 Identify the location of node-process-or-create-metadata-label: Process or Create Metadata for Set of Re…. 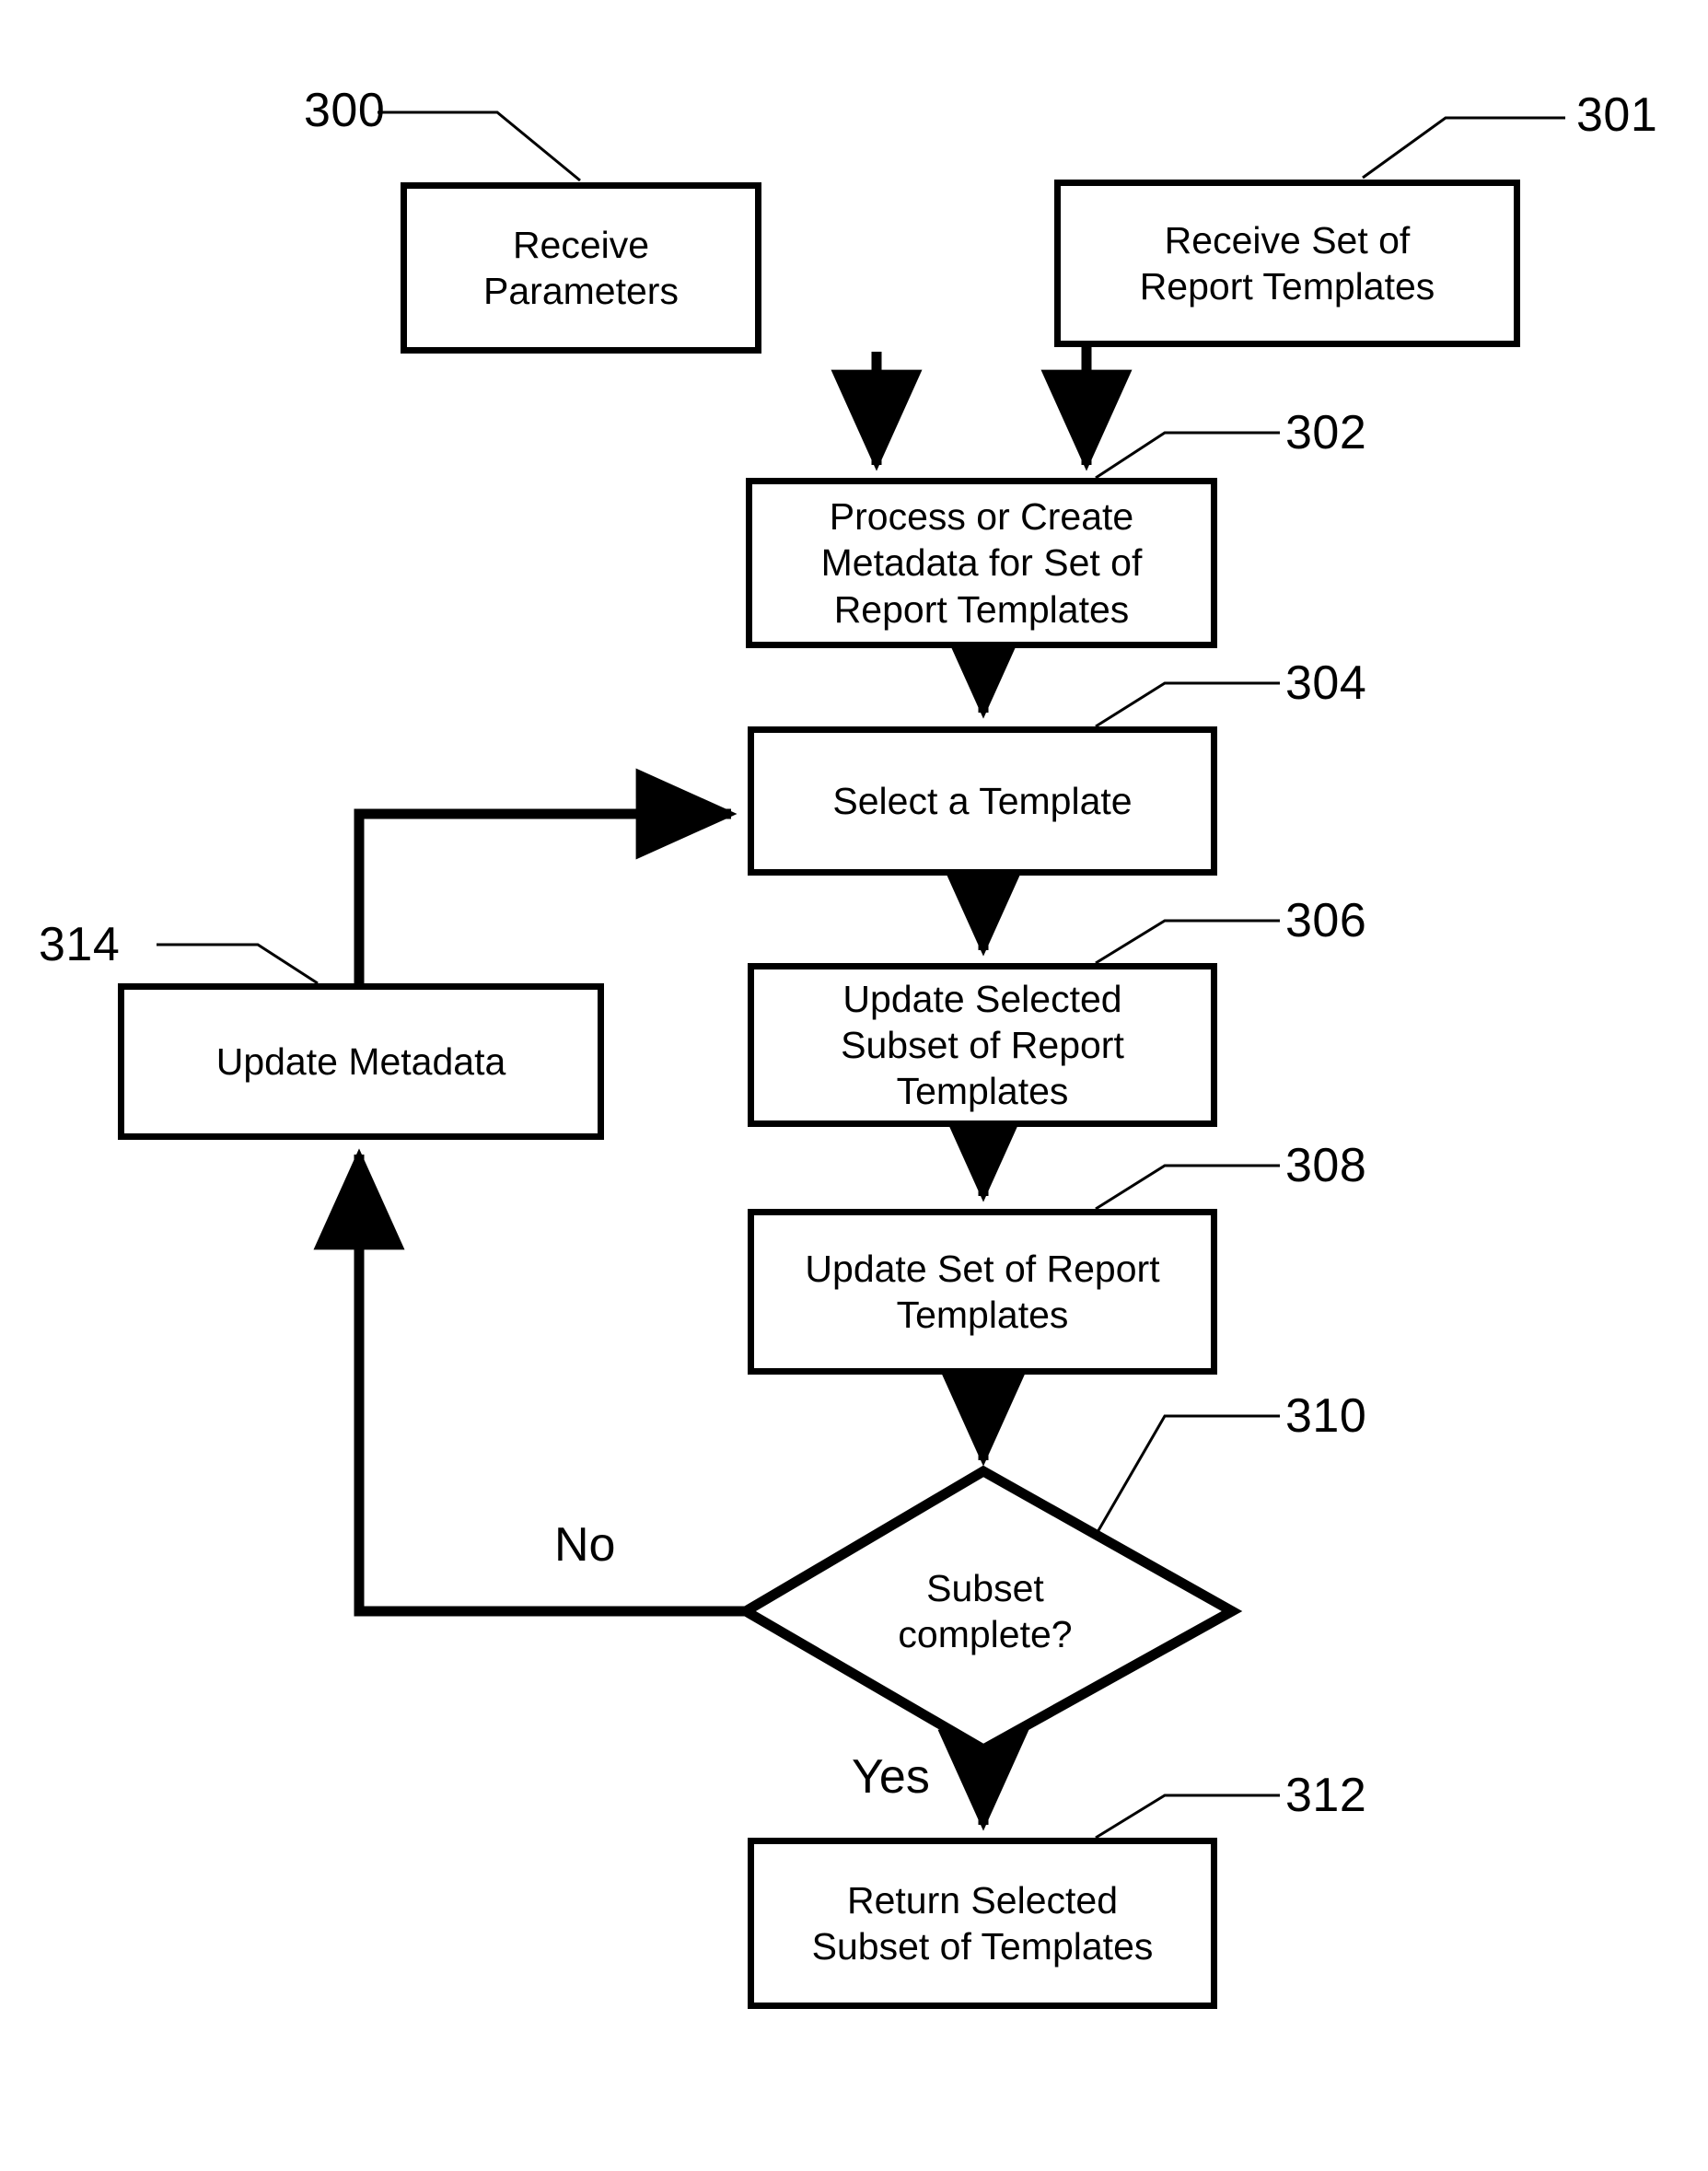
(981, 563).